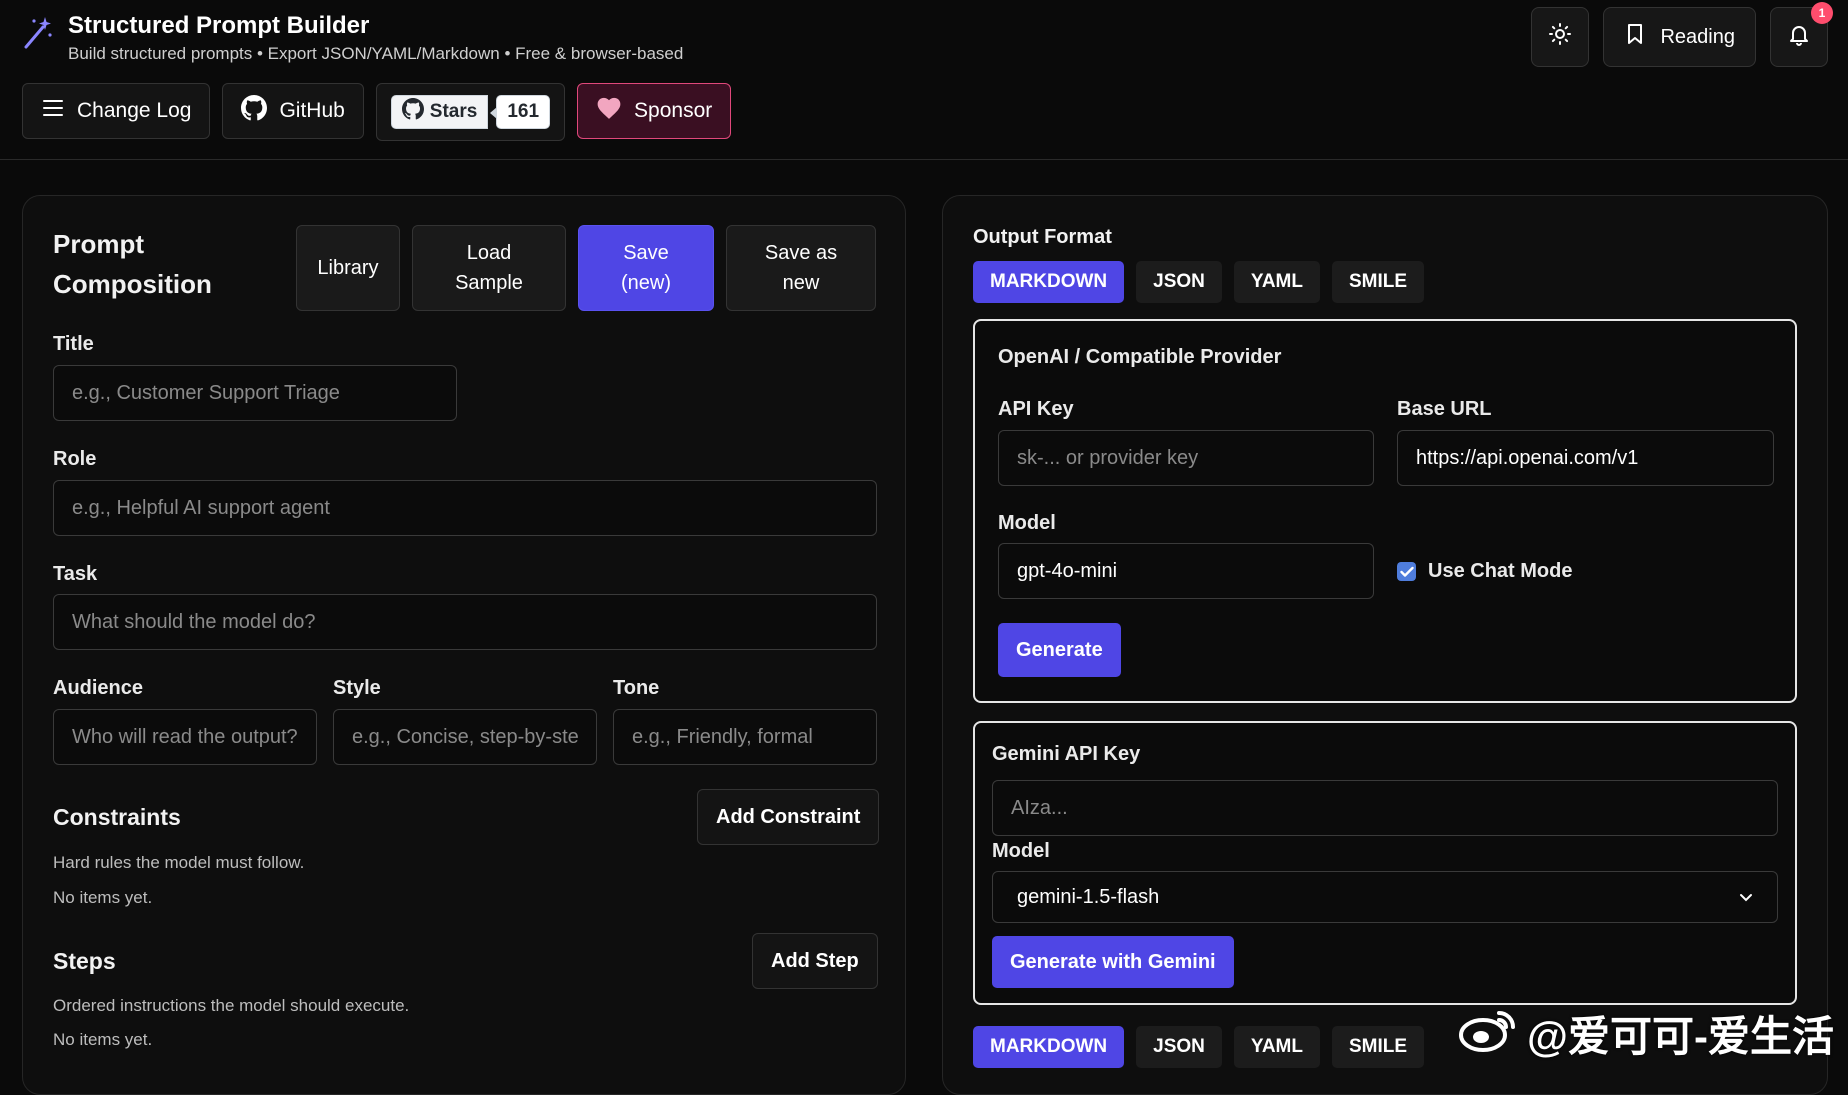 This screenshot has width=1848, height=1095. I want to click on gemini-api-key-input, so click(1385, 808).